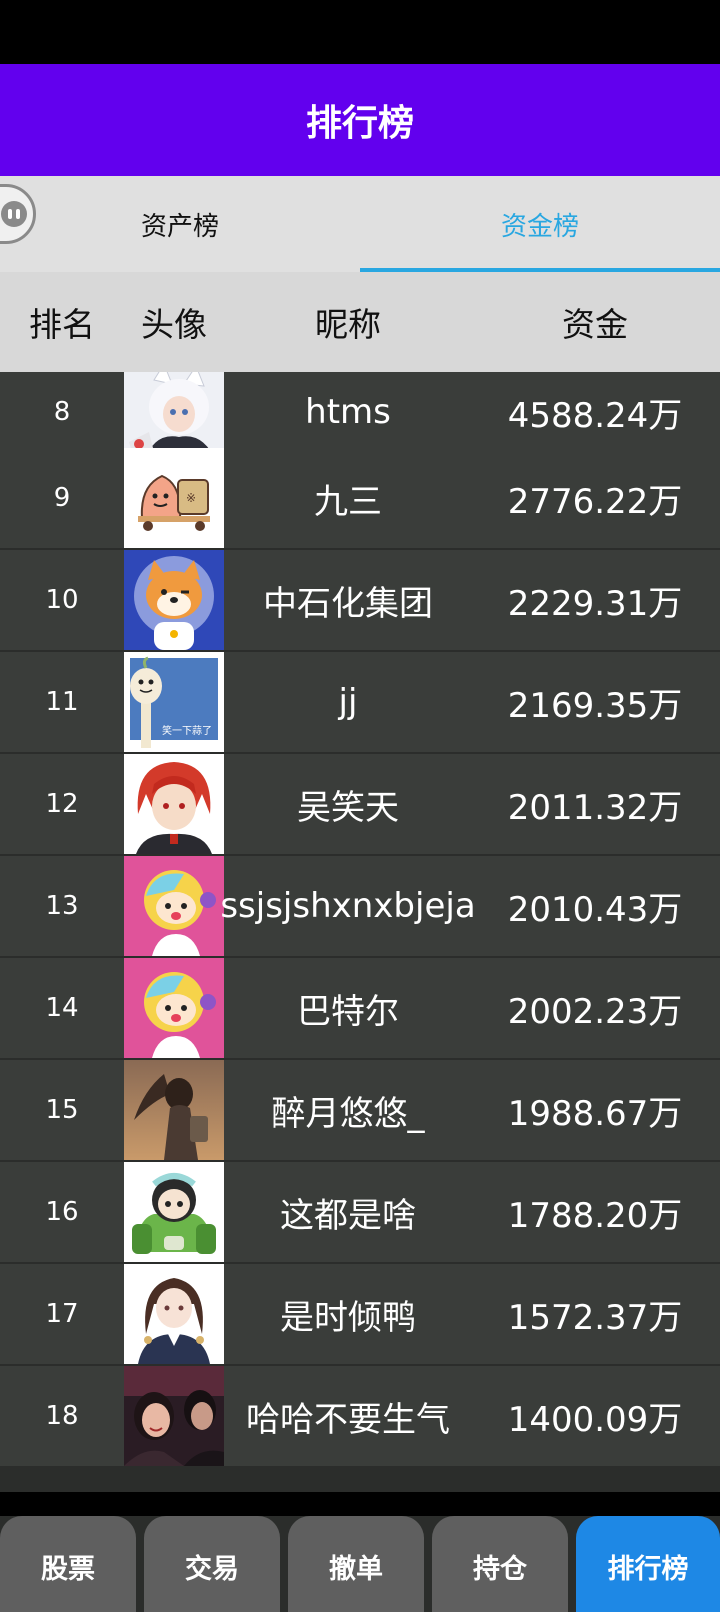  What do you see at coordinates (348, 1113) in the screenshot?
I see `nickname-cell: 醉月悠悠_` at bounding box center [348, 1113].